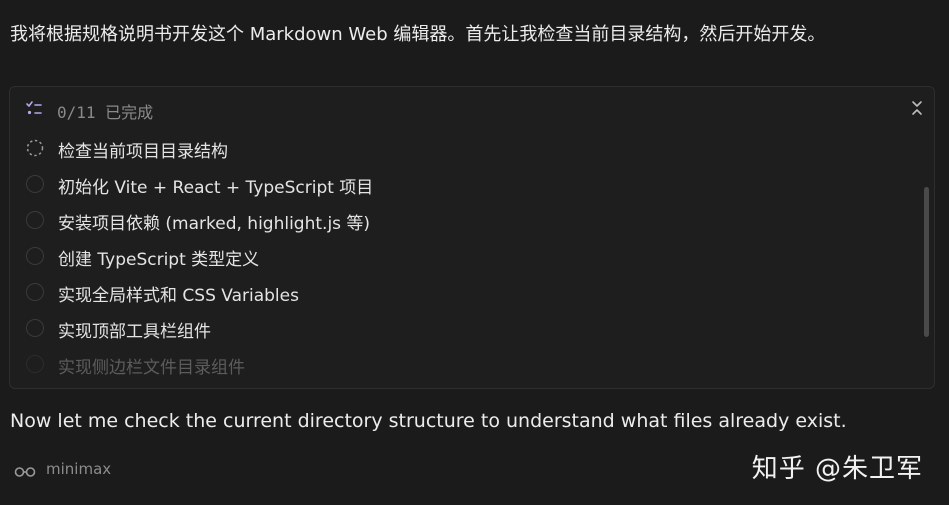 This screenshot has height=505, width=949. What do you see at coordinates (460, 329) in the screenshot?
I see `todo-item: 实现顶部工具栏组件` at bounding box center [460, 329].